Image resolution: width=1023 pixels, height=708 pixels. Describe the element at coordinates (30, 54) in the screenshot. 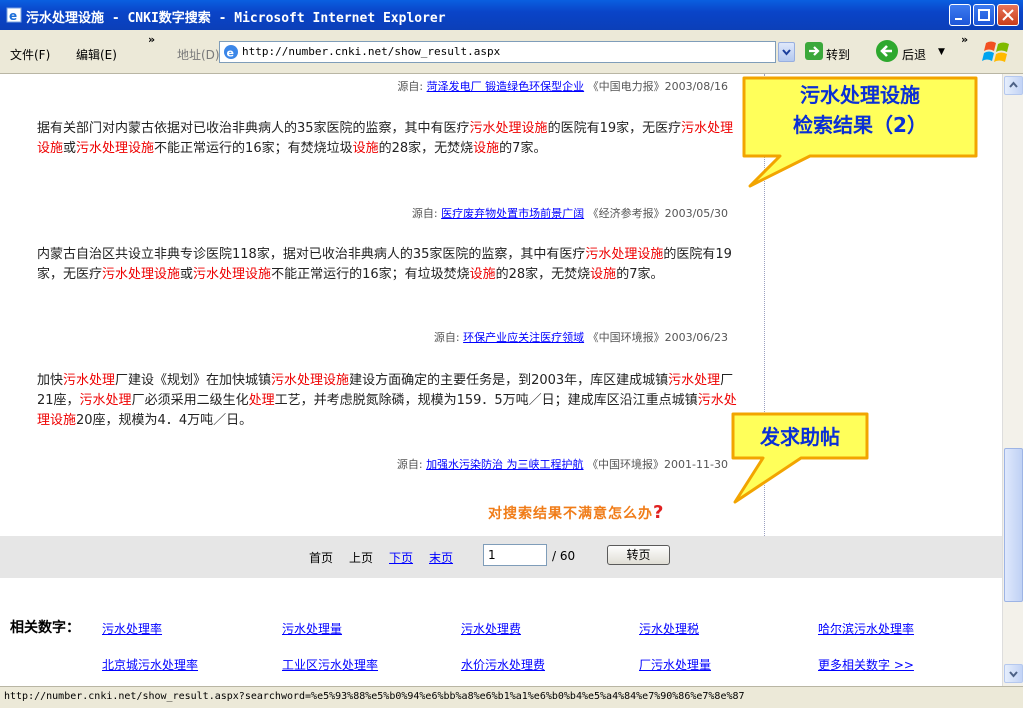

I see `menu-file: 文件(F)` at that location.